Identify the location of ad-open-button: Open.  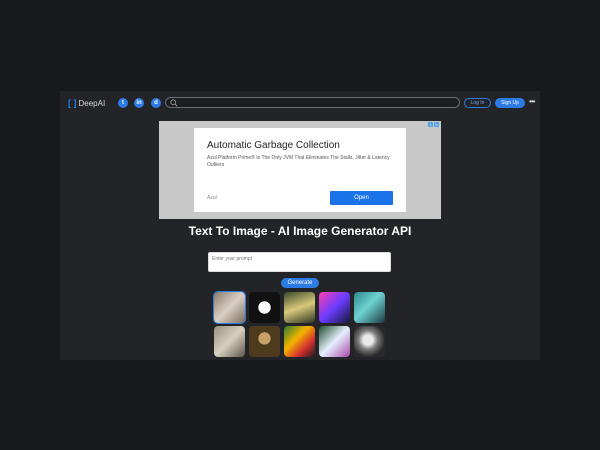
(361, 198).